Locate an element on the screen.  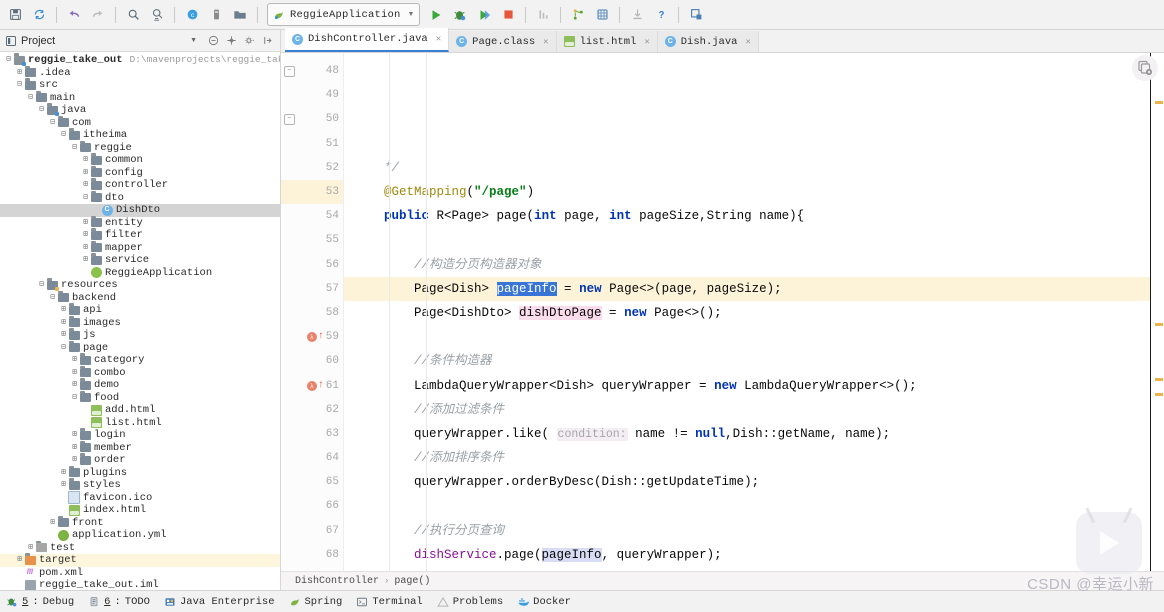
tree-node-demo: ⊞ demo is located at coordinates (140, 385).